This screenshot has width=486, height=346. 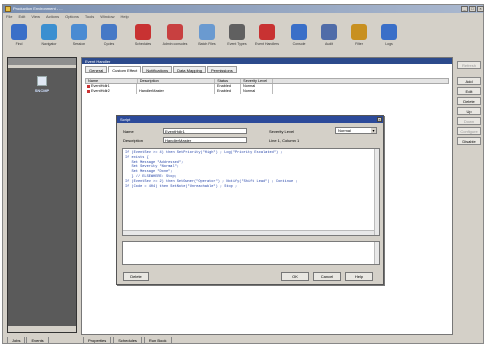 I want to click on close-icon: ×, so click(x=379, y=119).